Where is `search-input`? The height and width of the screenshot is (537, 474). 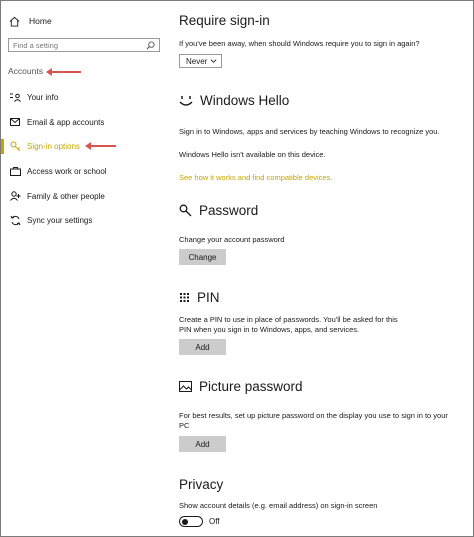
search-input is located at coordinates (78, 45).